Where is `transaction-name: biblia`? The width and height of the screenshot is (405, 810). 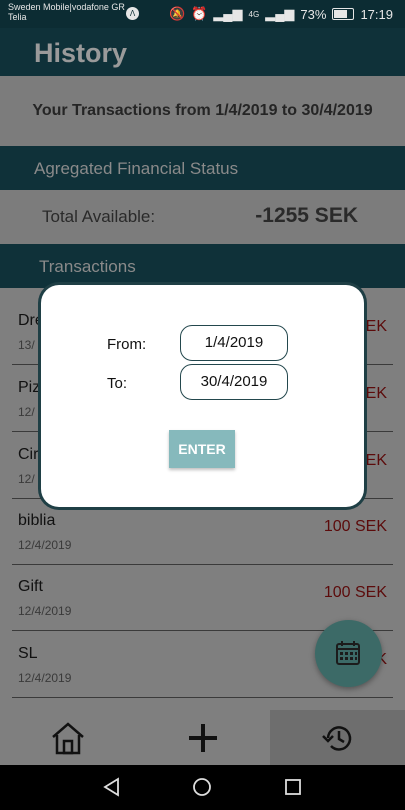 transaction-name: biblia is located at coordinates (37, 520).